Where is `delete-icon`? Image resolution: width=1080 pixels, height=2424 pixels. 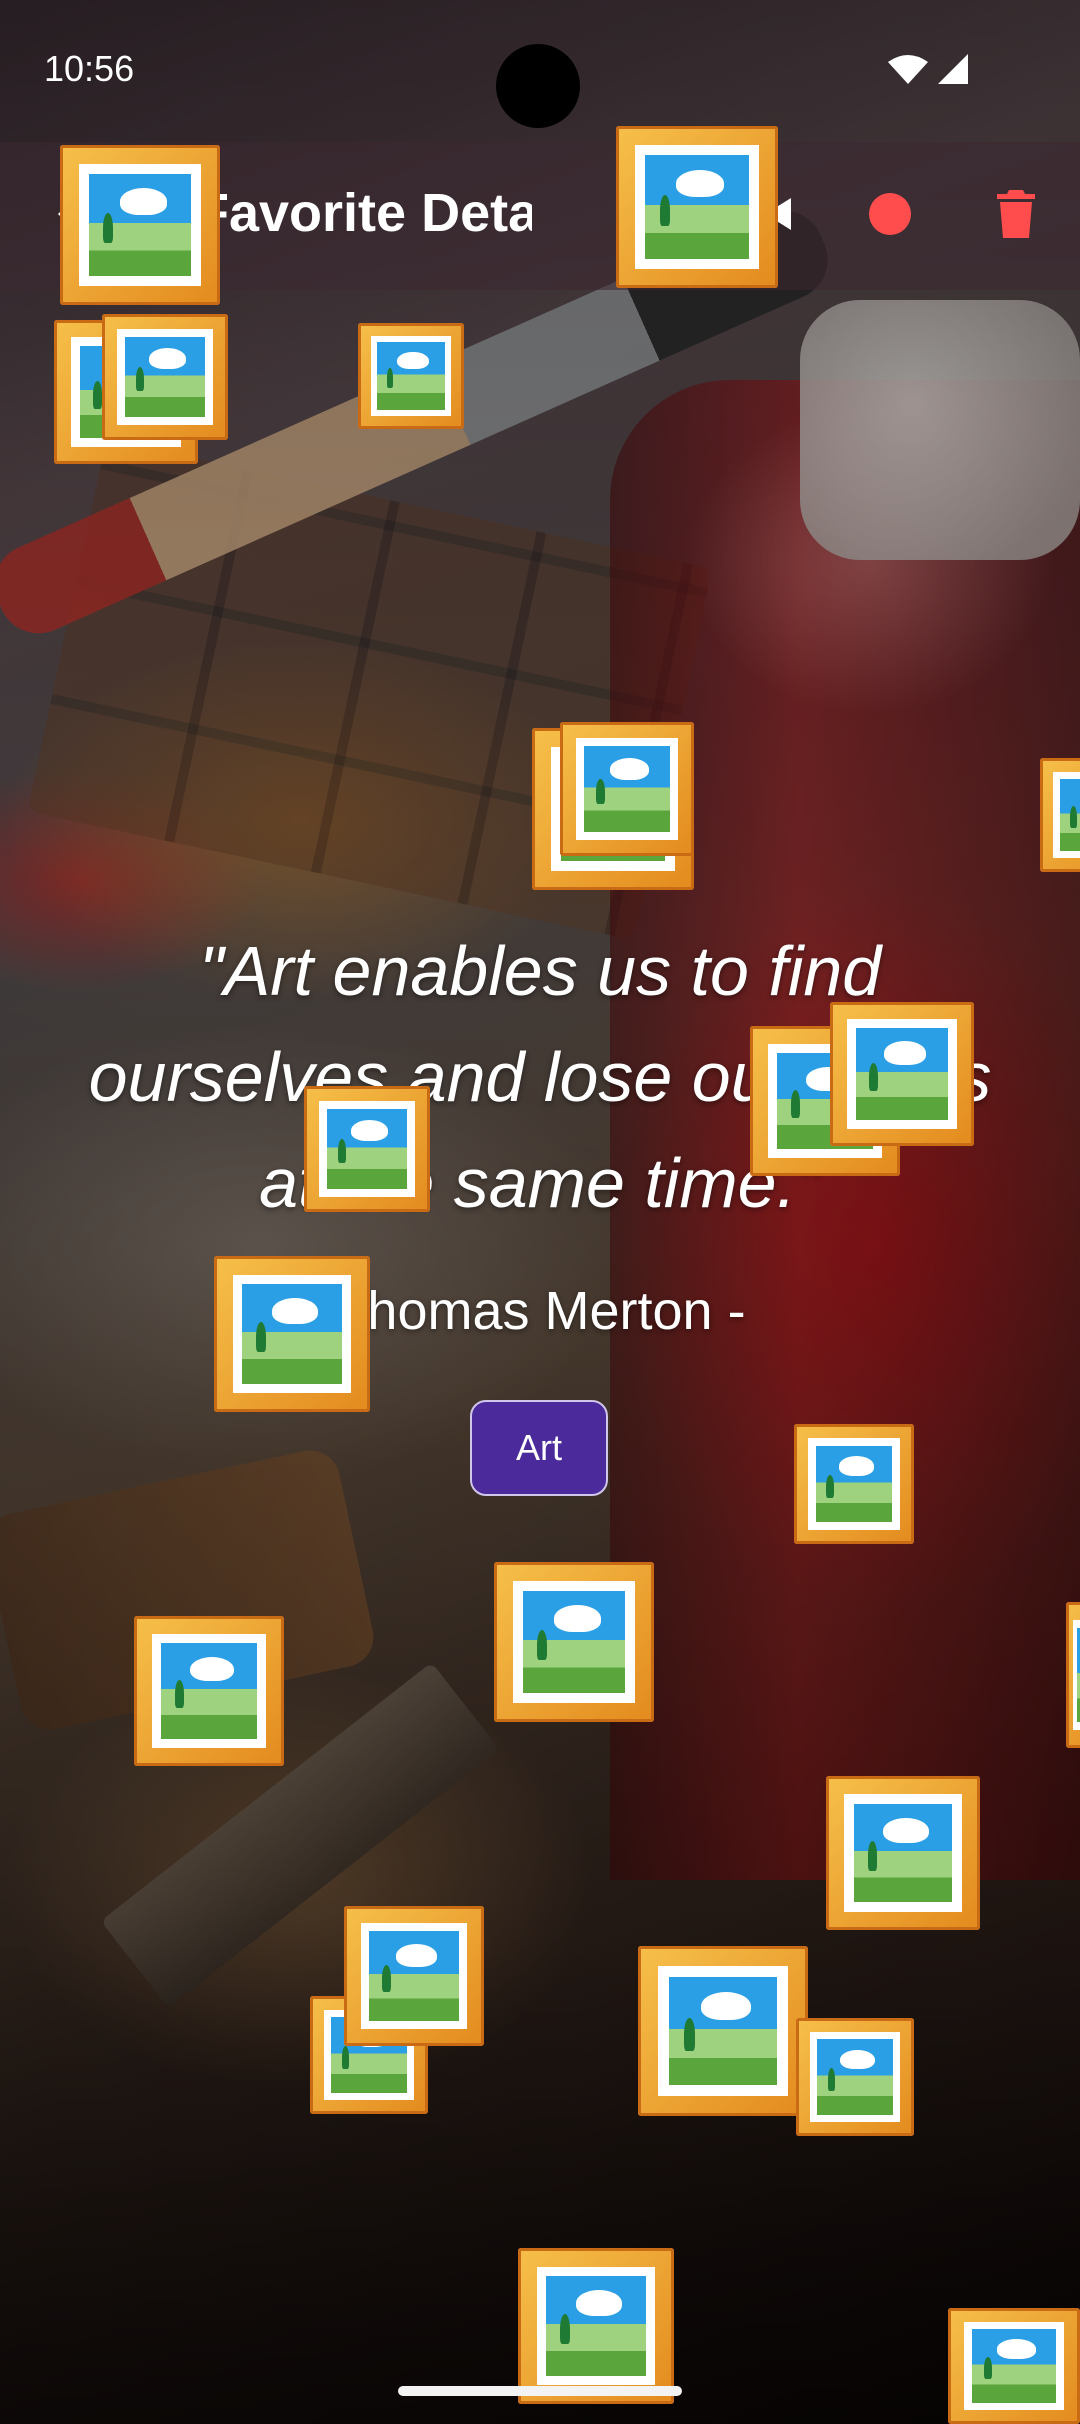
delete-icon is located at coordinates (1016, 214).